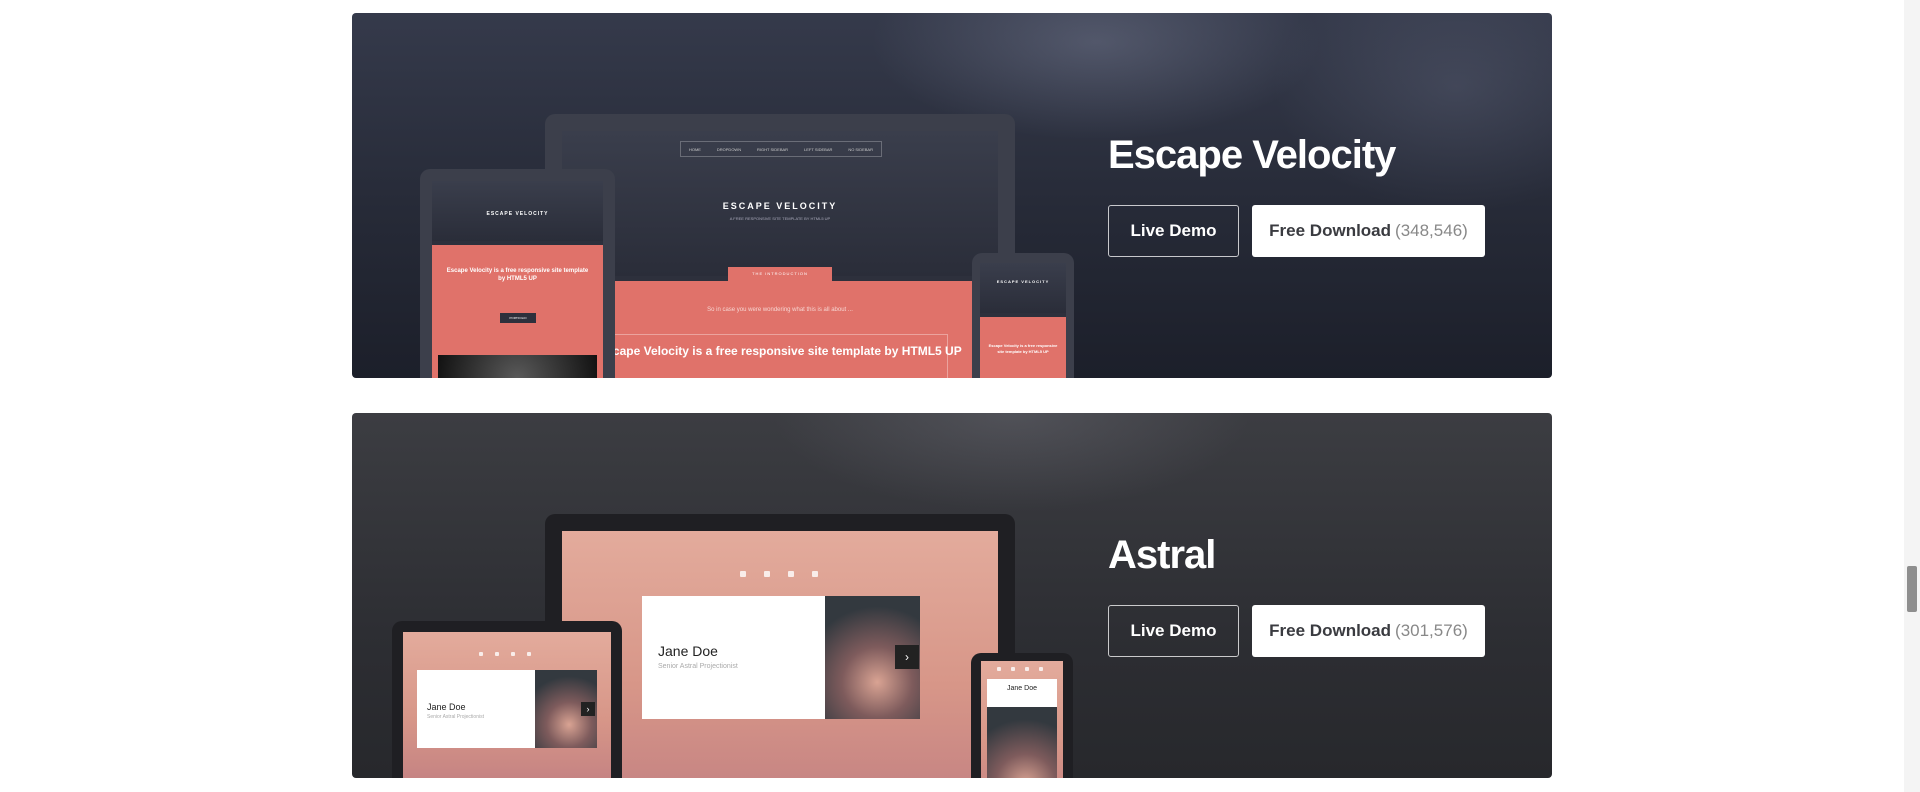 This screenshot has height=792, width=1920. What do you see at coordinates (507, 655) in the screenshot?
I see `tablet-nav-icons` at bounding box center [507, 655].